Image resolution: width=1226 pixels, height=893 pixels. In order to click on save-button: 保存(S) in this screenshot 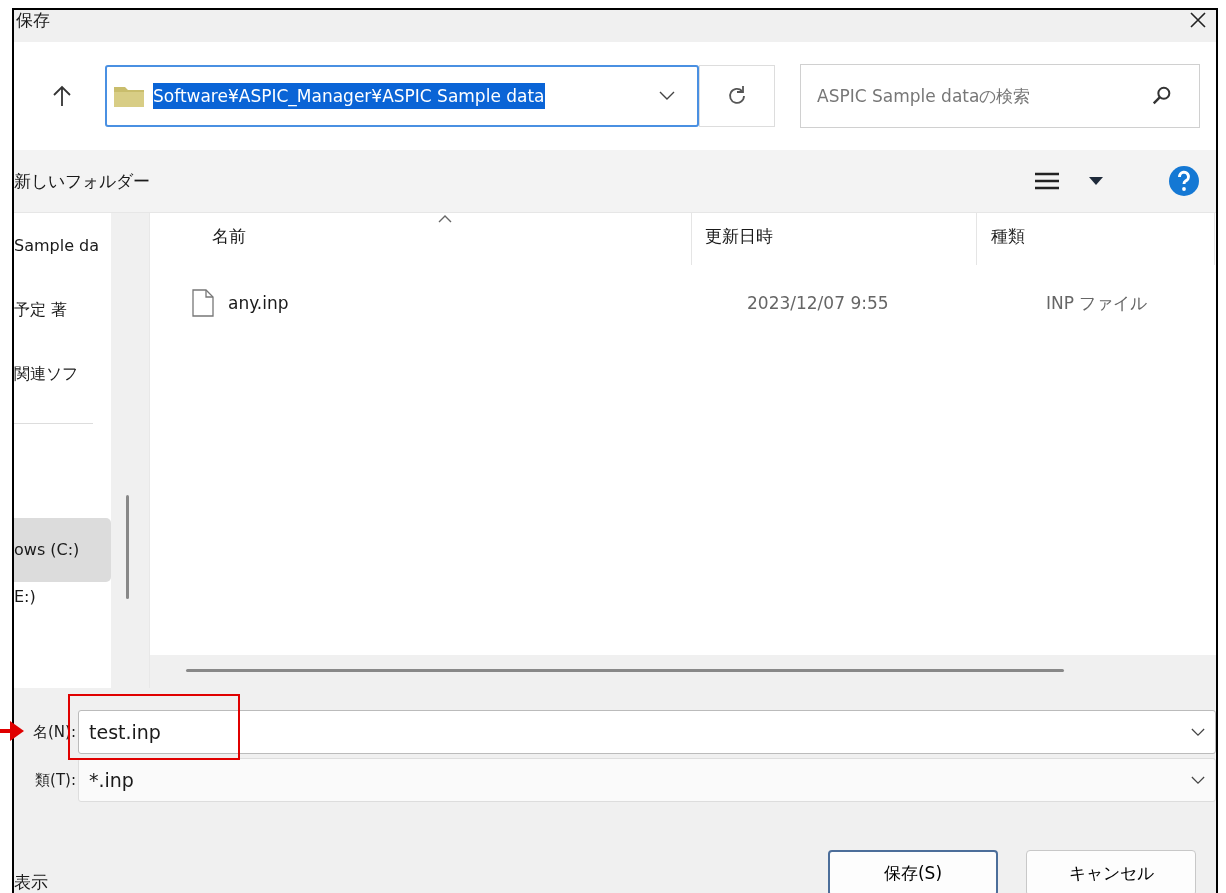, I will do `click(913, 871)`.